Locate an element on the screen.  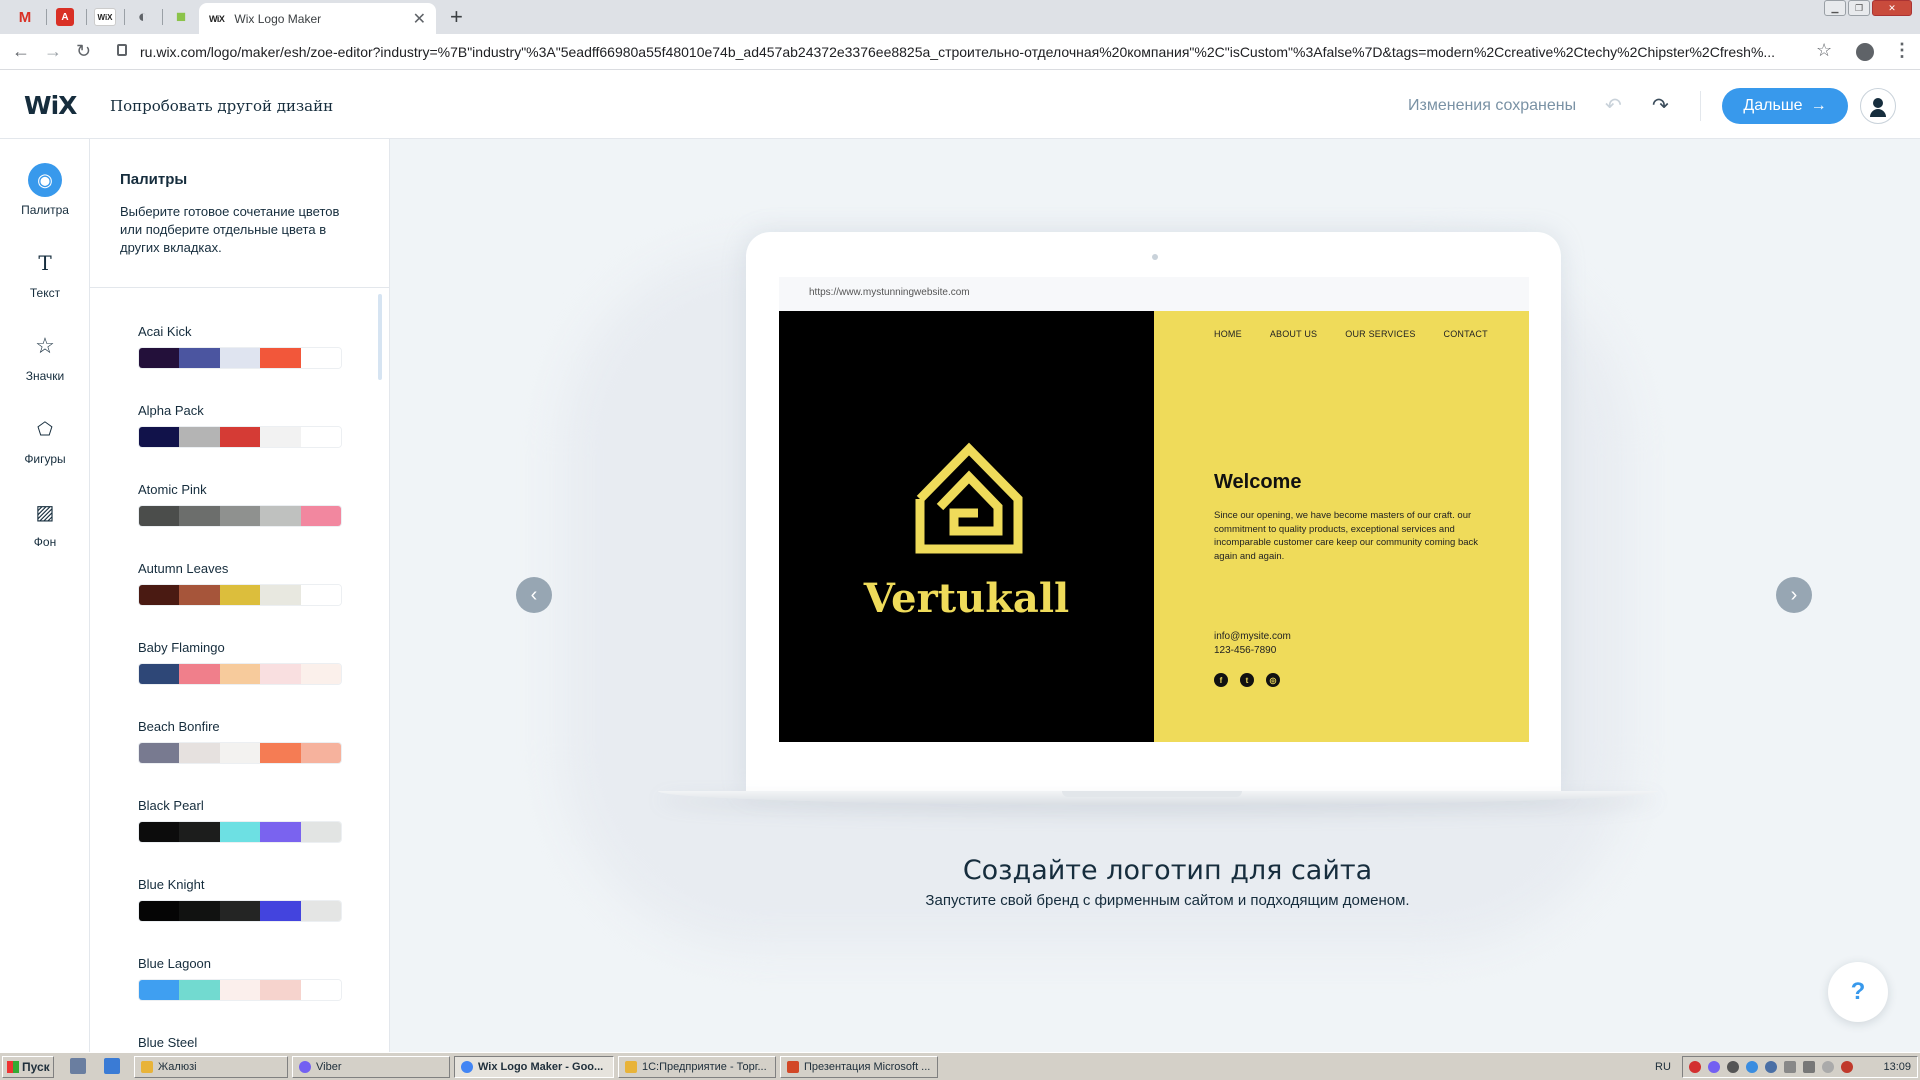
show-desktop-icon is located at coordinates (78, 1066).